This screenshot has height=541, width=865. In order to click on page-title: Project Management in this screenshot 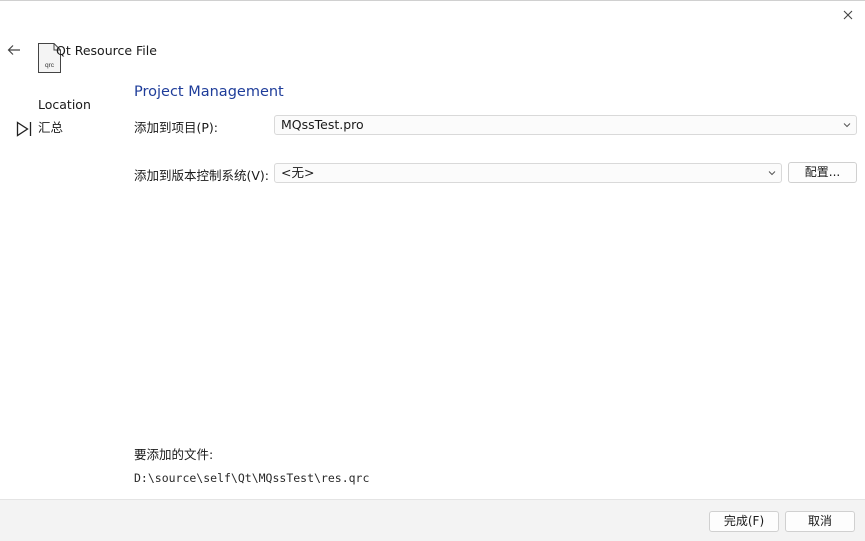, I will do `click(209, 92)`.